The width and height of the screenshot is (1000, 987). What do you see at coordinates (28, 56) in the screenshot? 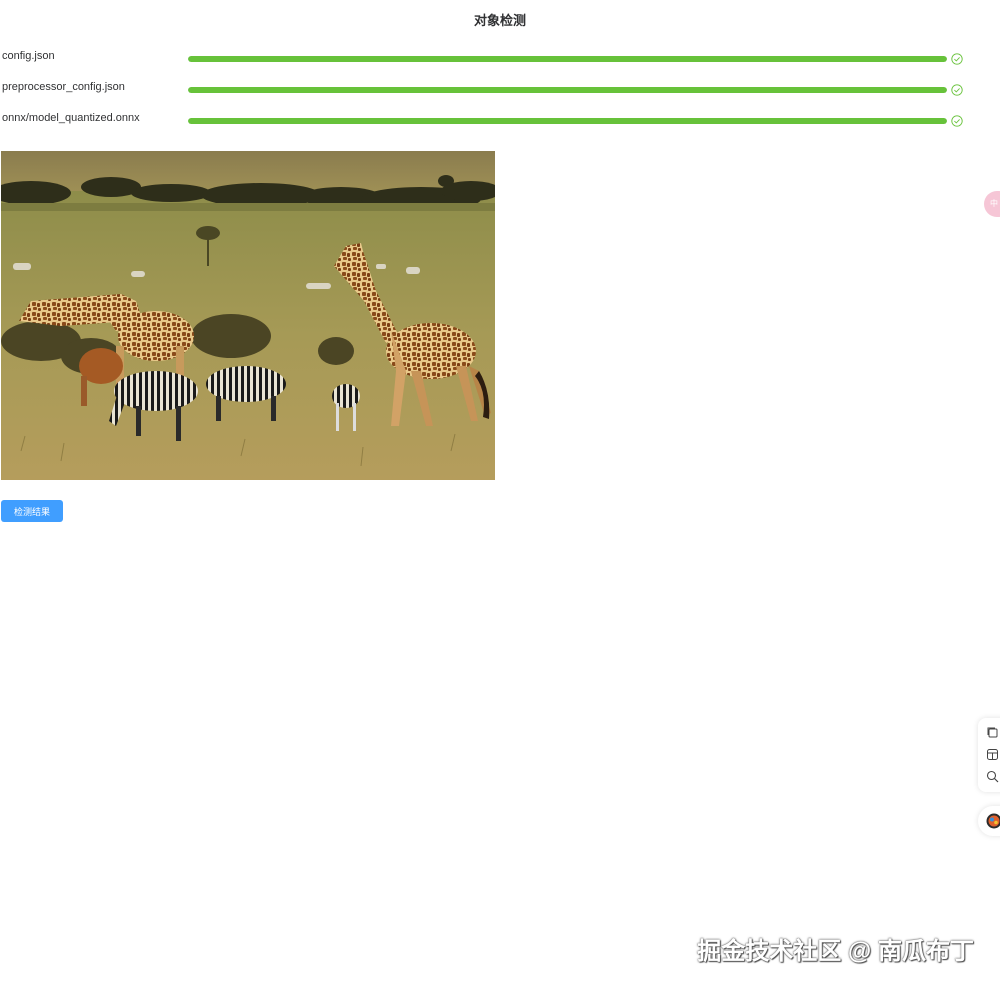
I see `file-name: config.json` at bounding box center [28, 56].